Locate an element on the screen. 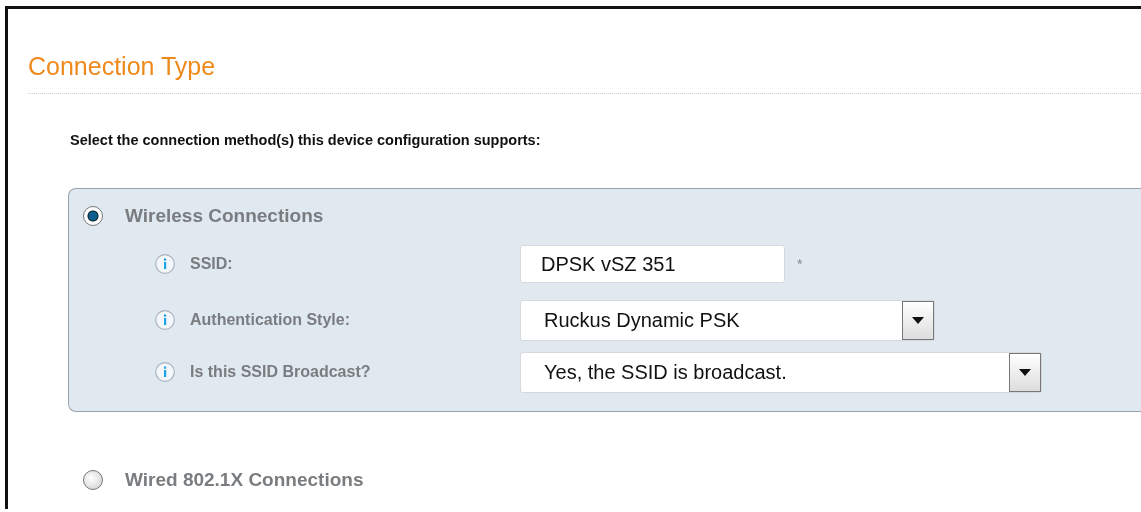 The height and width of the screenshot is (512, 1141). dropdown: Yes, the SSID is broadcast. is located at coordinates (781, 372).